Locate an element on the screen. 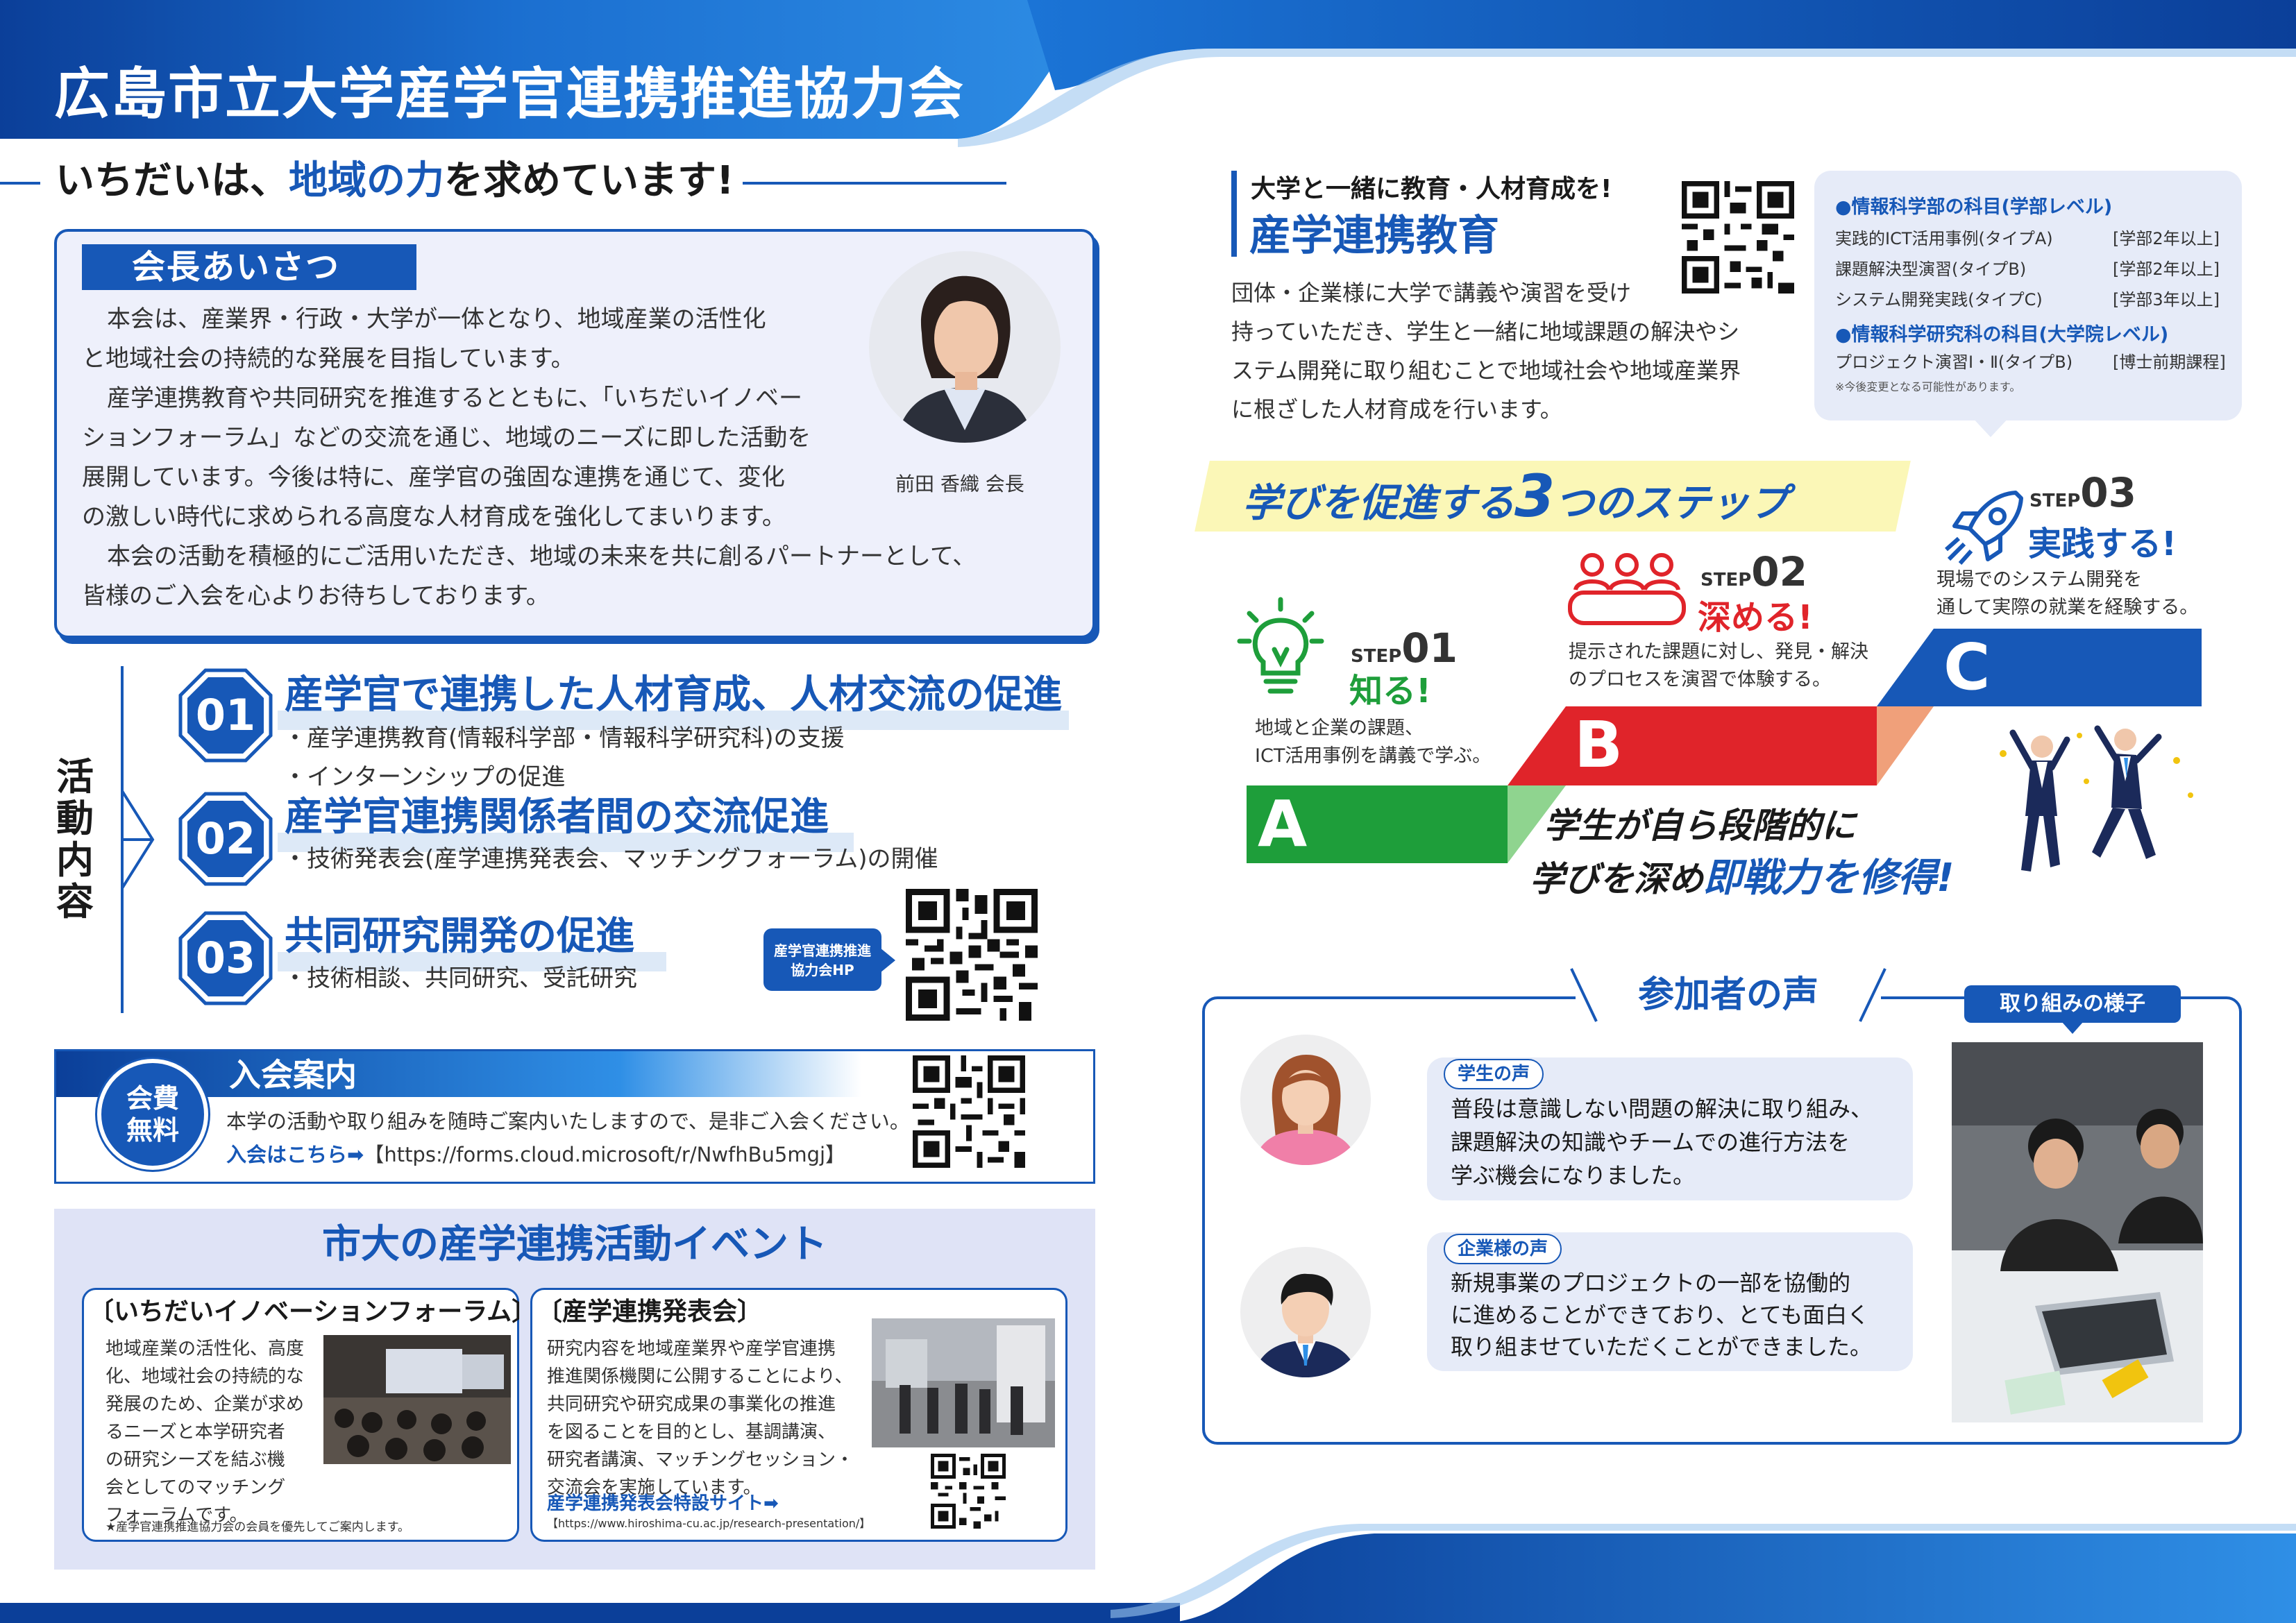 Image resolution: width=2296 pixels, height=1623 pixels. step-3-name: 実践する! is located at coordinates (2102, 544).